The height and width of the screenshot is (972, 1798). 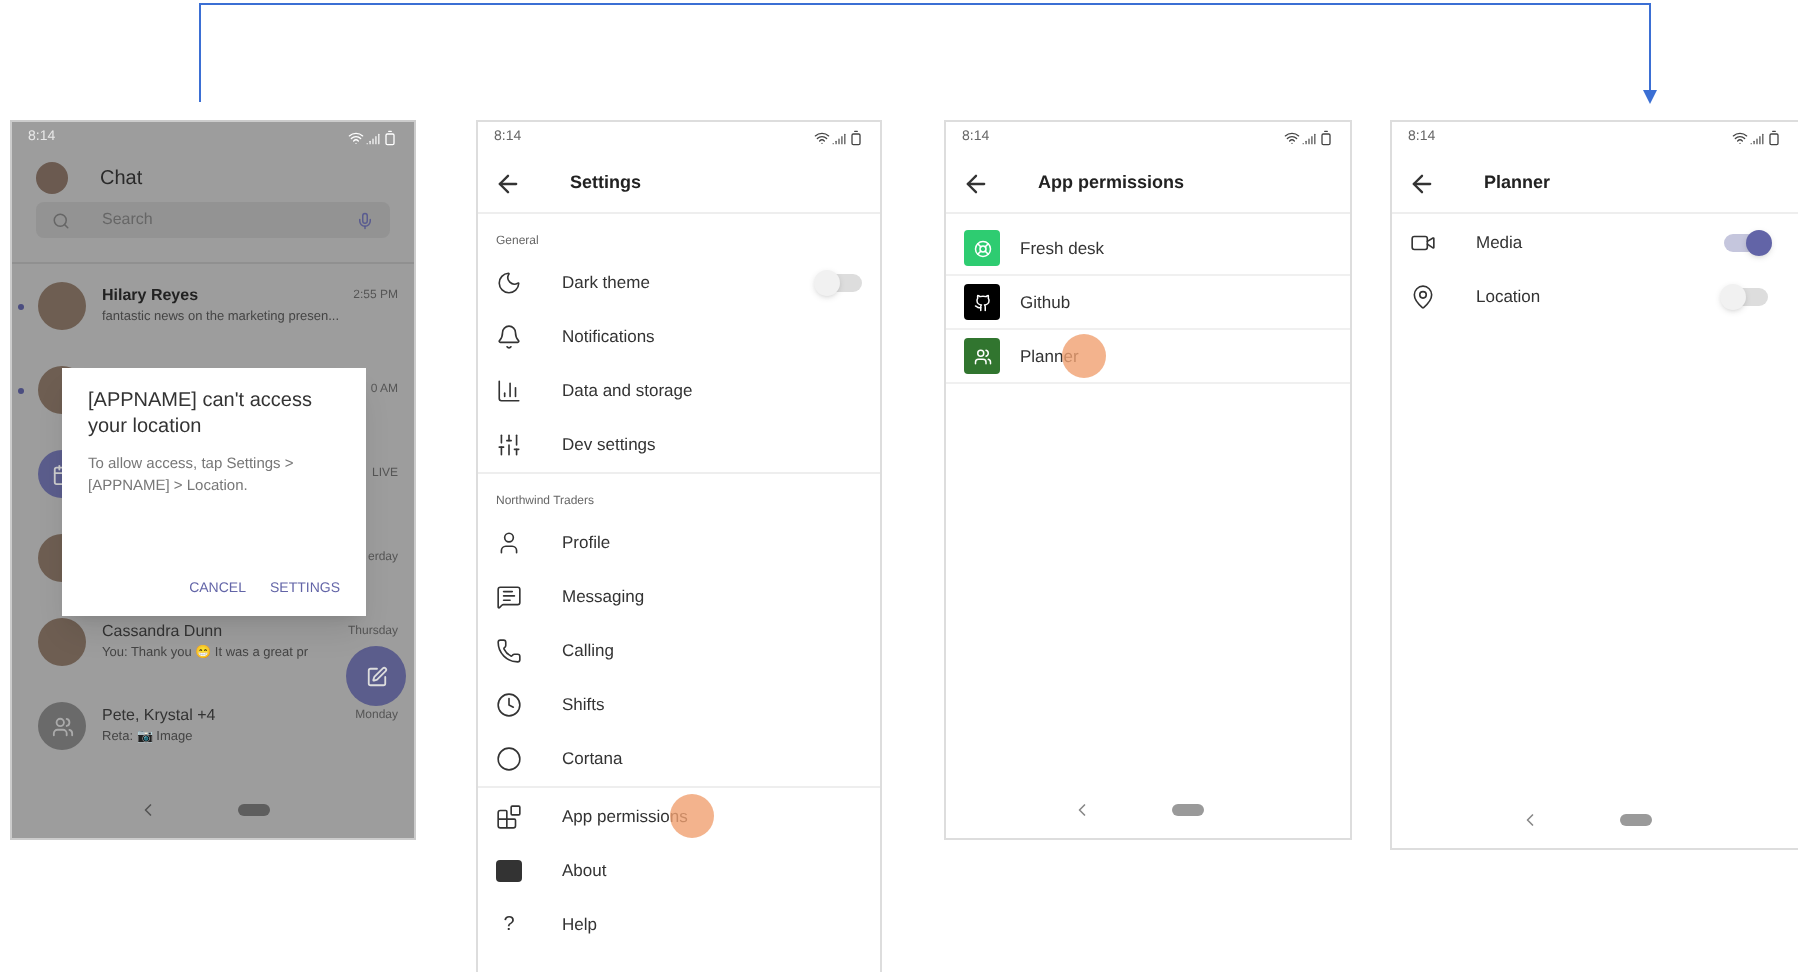 What do you see at coordinates (121, 179) in the screenshot?
I see `screen-title: Chat` at bounding box center [121, 179].